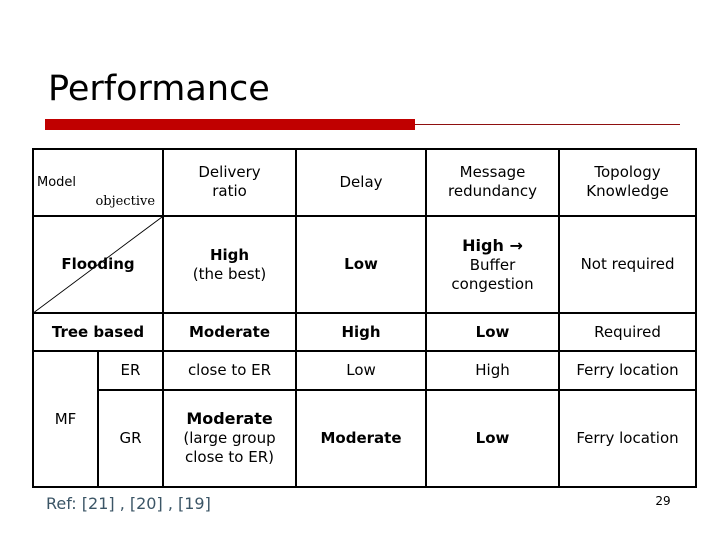 Image resolution: width=720 pixels, height=540 pixels. I want to click on row-gr-dr-sub1: (large group, so click(229, 438).